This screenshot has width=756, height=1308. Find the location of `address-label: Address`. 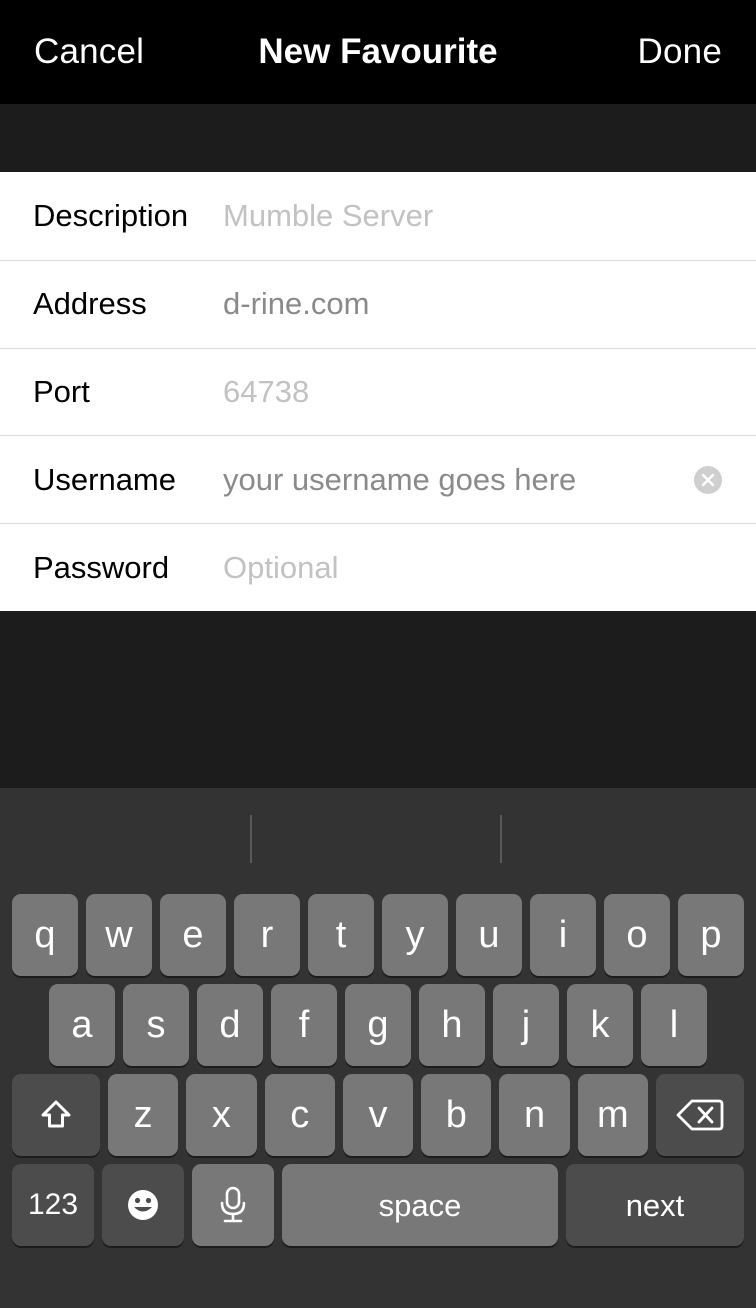

address-label: Address is located at coordinates (90, 304).